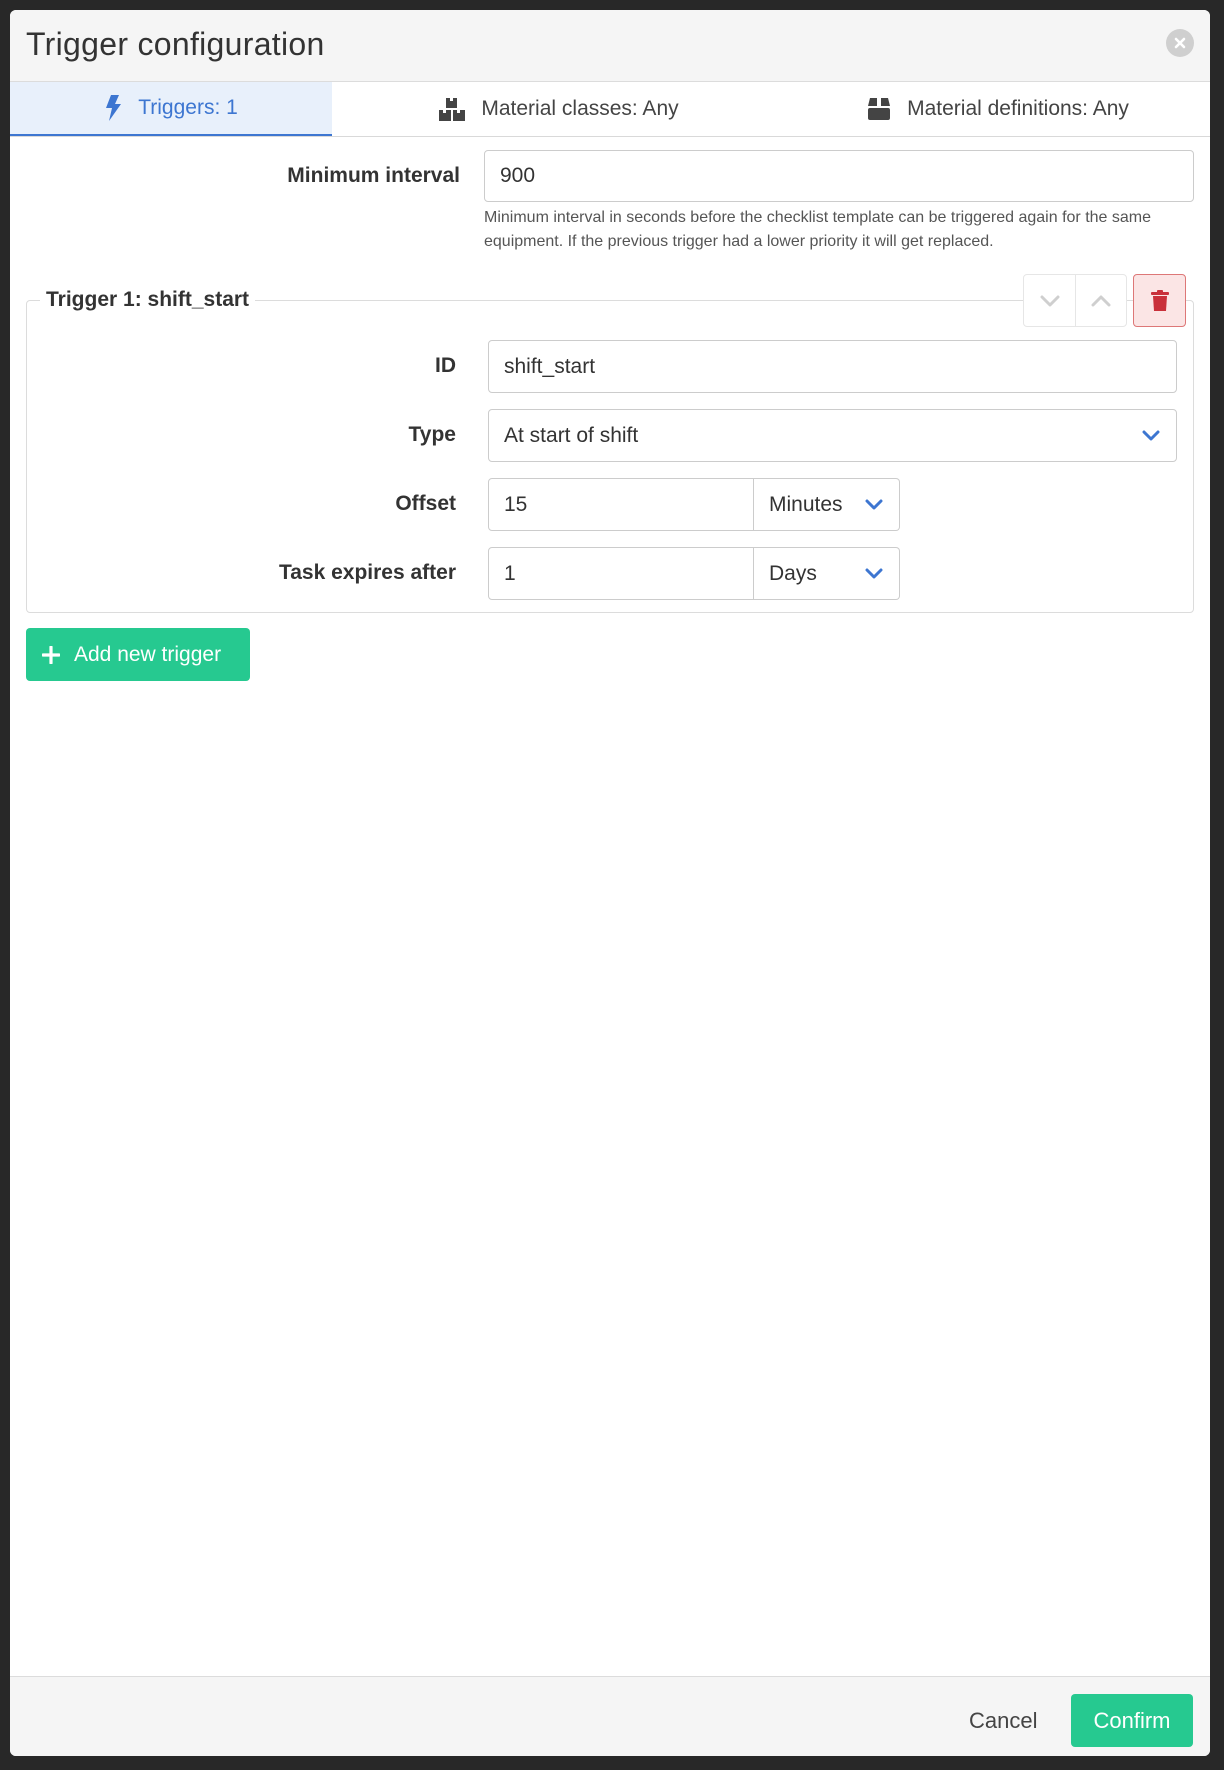  I want to click on tab-material-definitions: Material definitions: Any, so click(998, 109).